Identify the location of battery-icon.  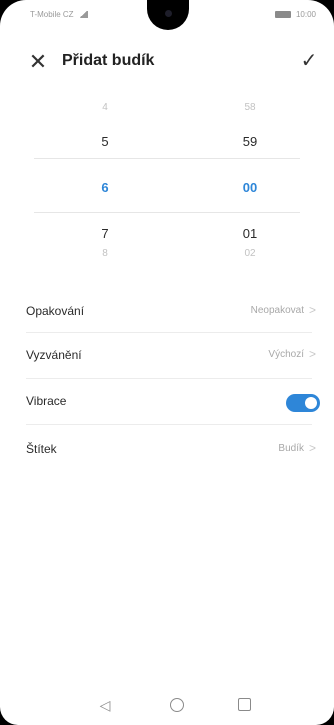
(282, 15).